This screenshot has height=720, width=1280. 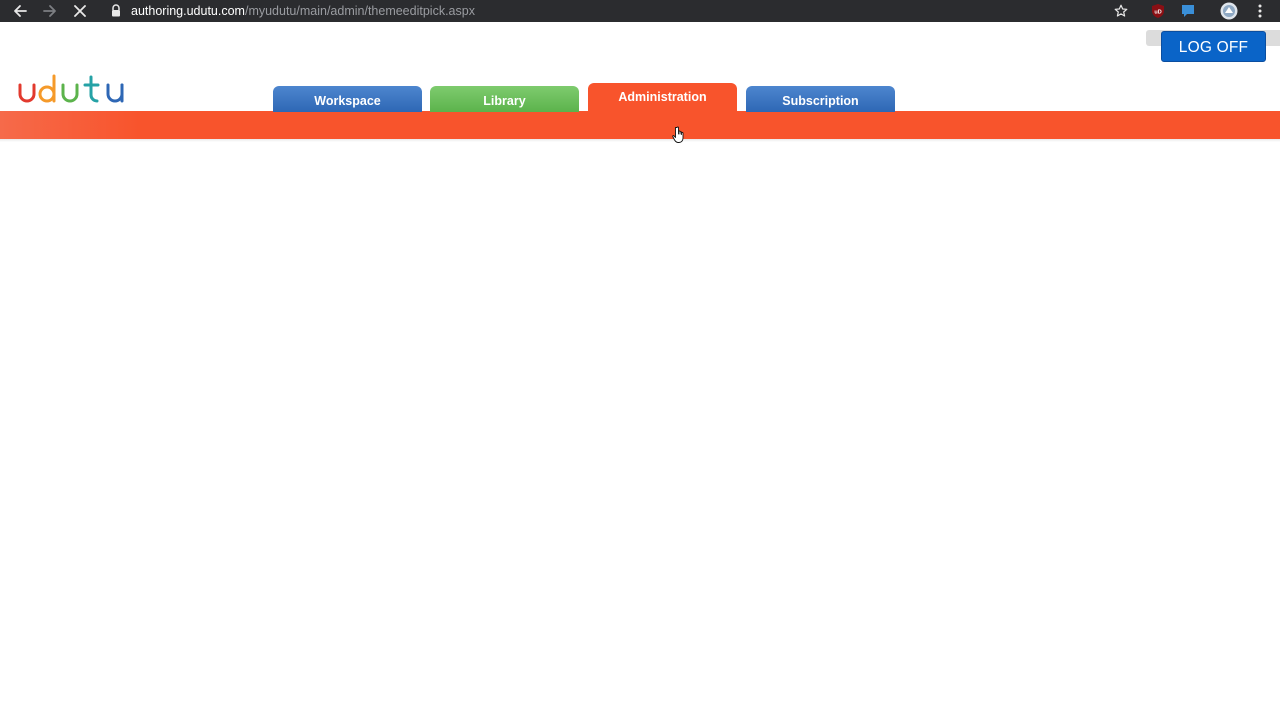 What do you see at coordinates (1229, 11) in the screenshot?
I see `profile-avatar-icon` at bounding box center [1229, 11].